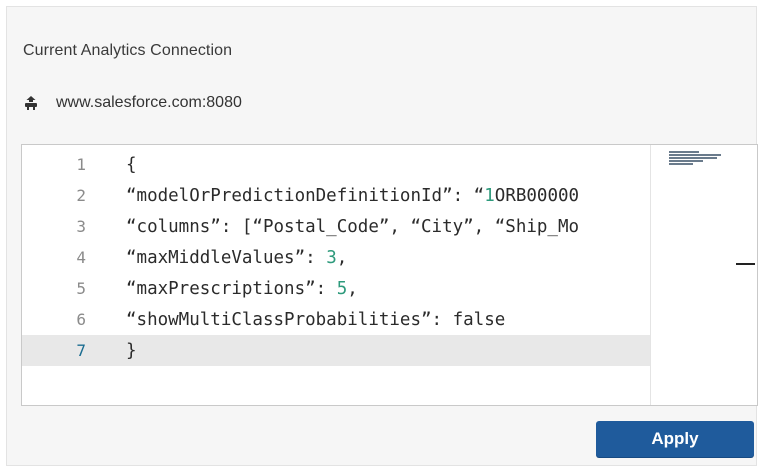 The width and height of the screenshot is (763, 470). I want to click on line-number: 3, so click(81, 226).